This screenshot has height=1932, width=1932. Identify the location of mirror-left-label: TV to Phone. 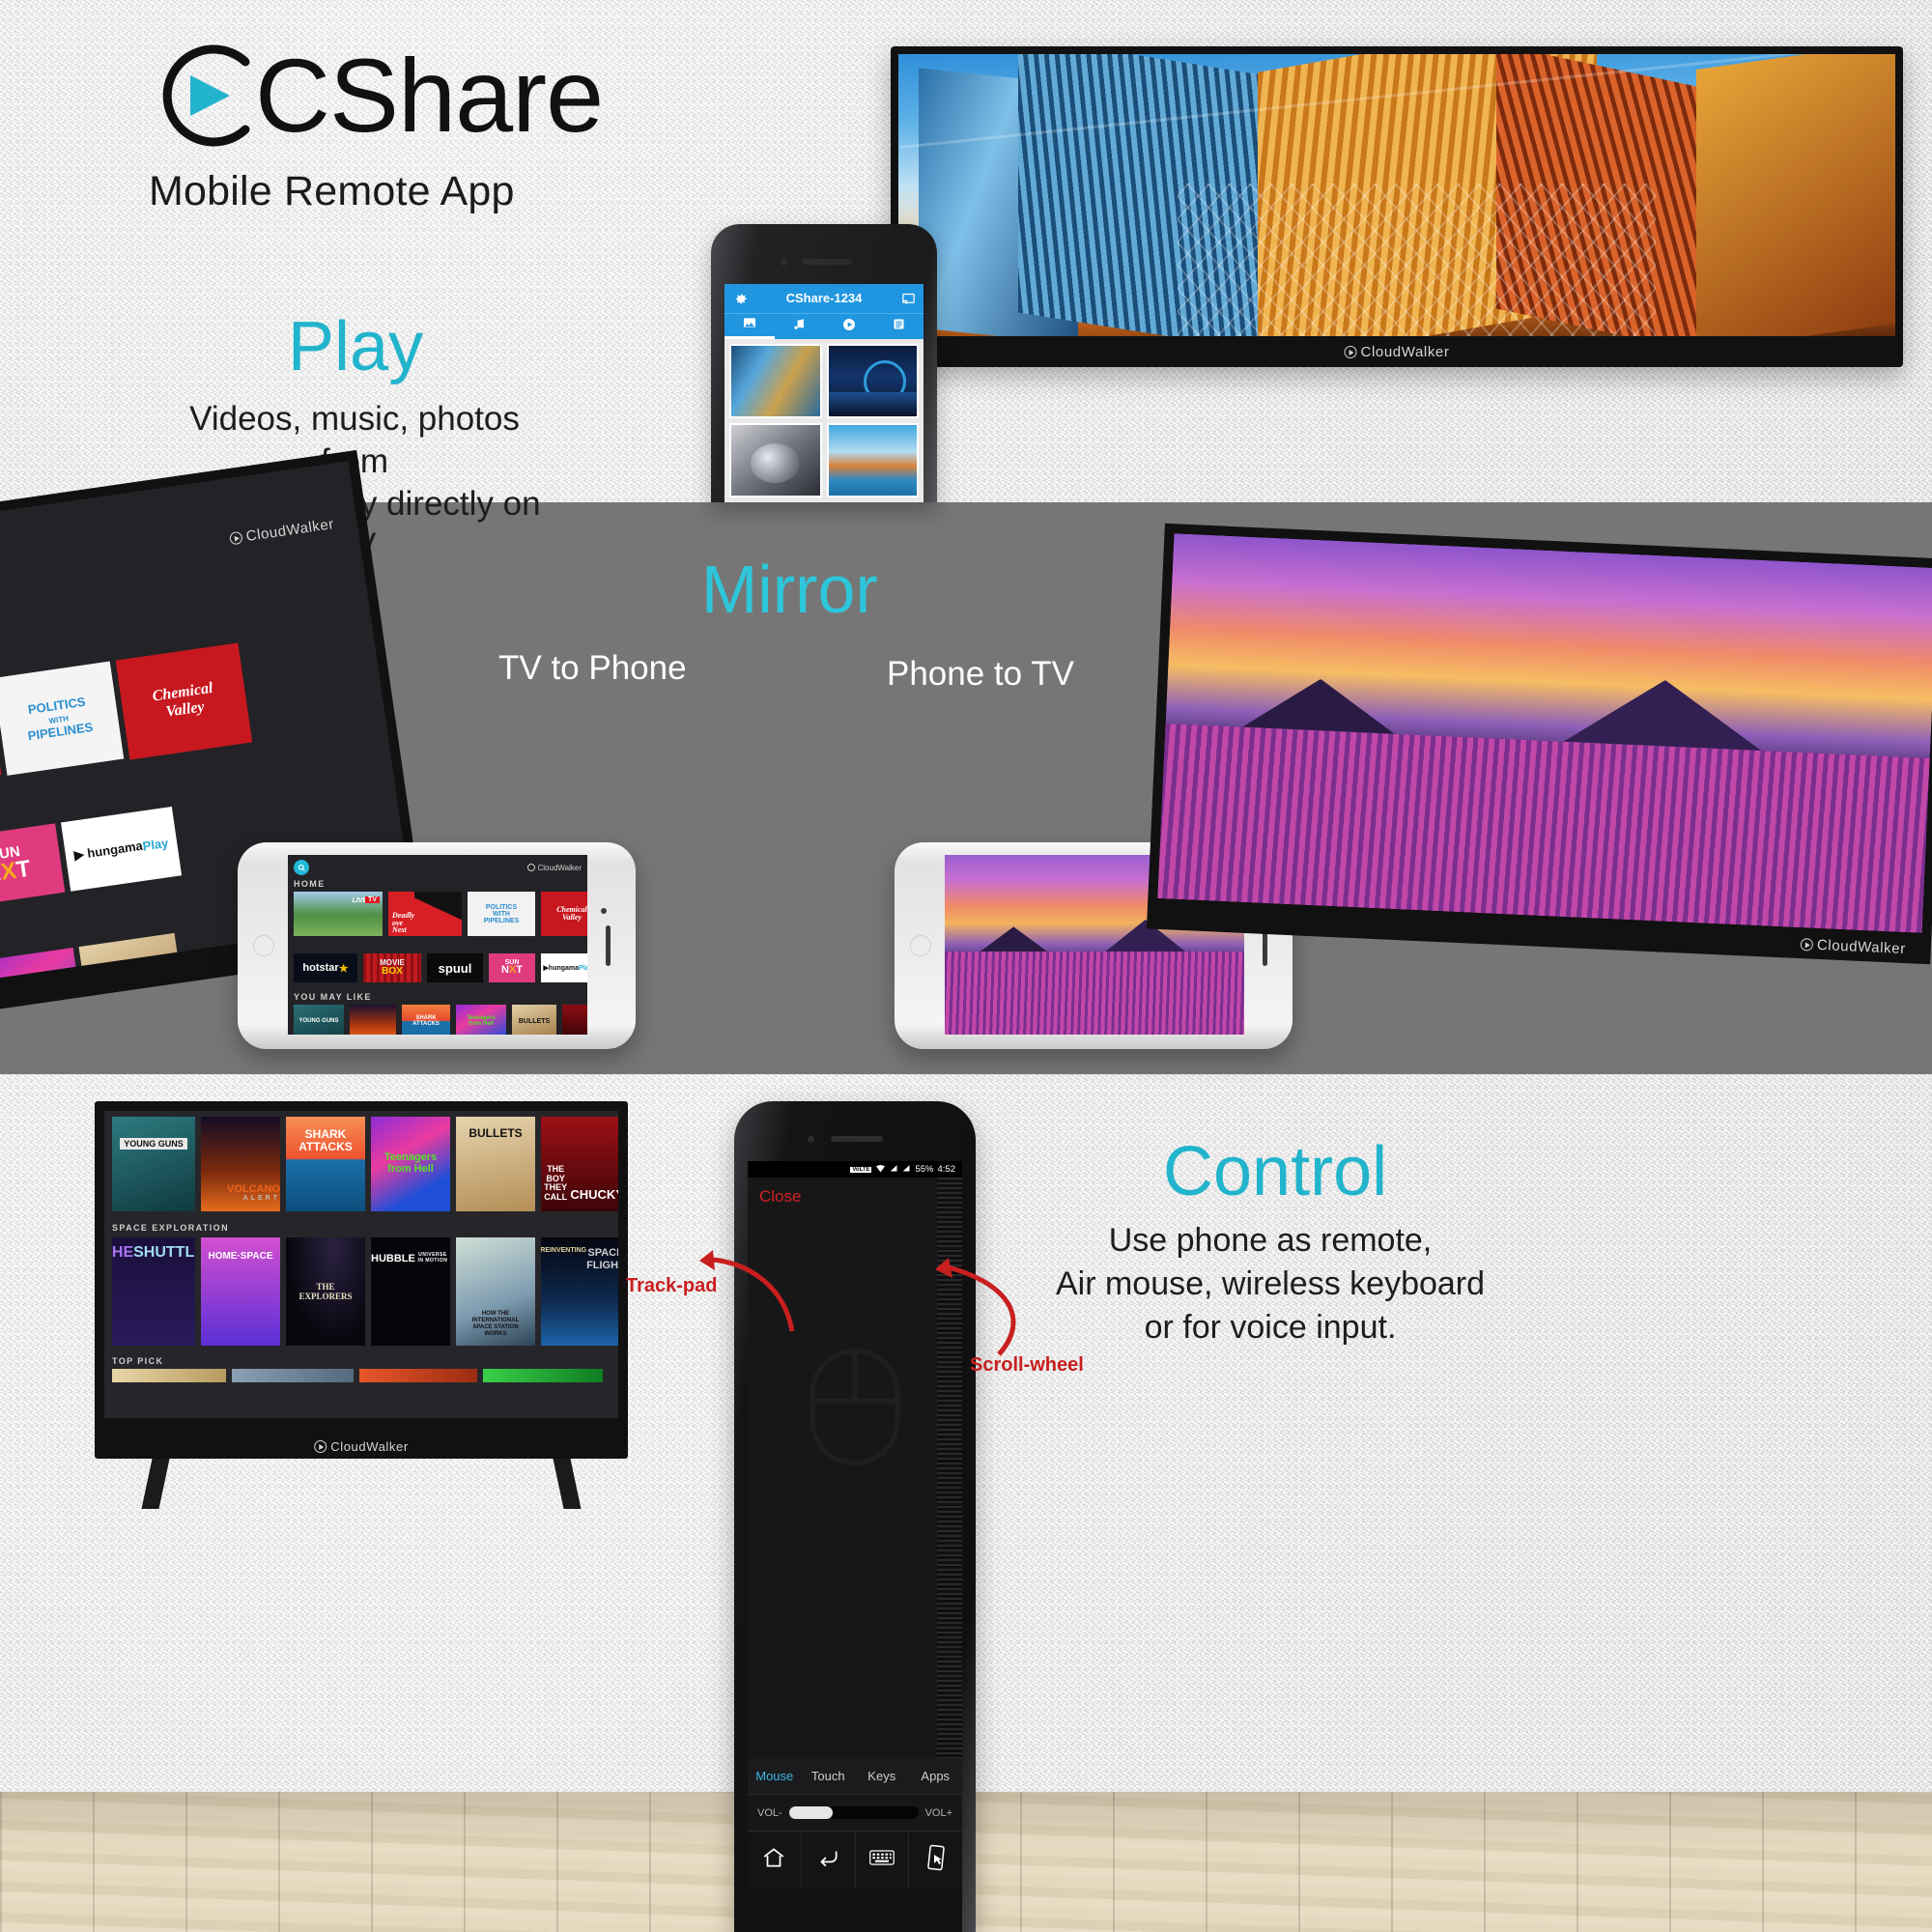
(592, 668).